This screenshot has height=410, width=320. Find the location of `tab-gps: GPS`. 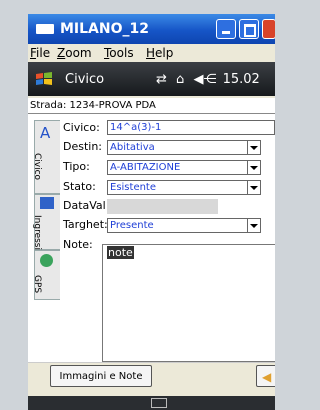

tab-gps: GPS is located at coordinates (46, 275).